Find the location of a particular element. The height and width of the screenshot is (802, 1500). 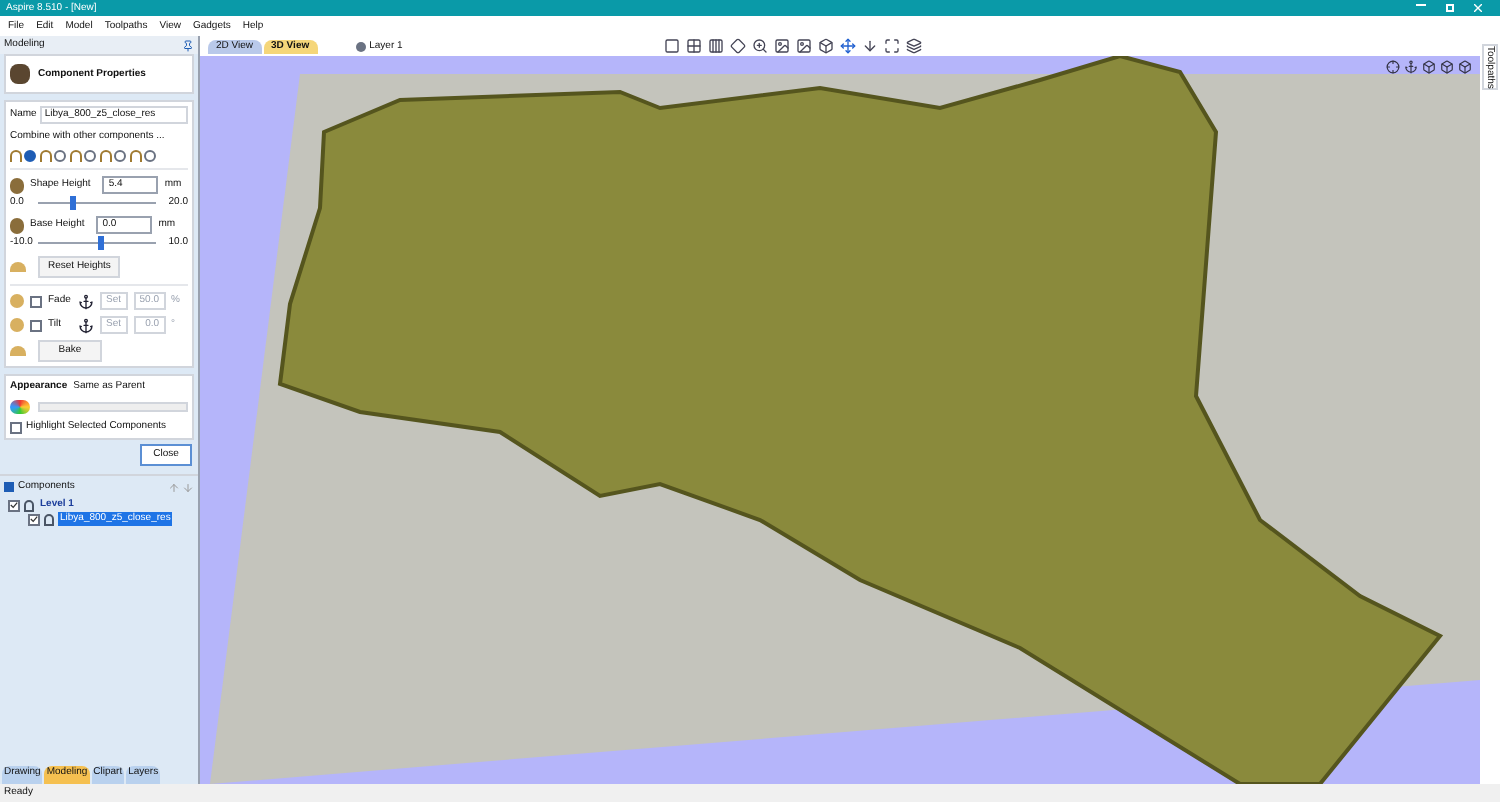

layer-icon is located at coordinates (360, 46).